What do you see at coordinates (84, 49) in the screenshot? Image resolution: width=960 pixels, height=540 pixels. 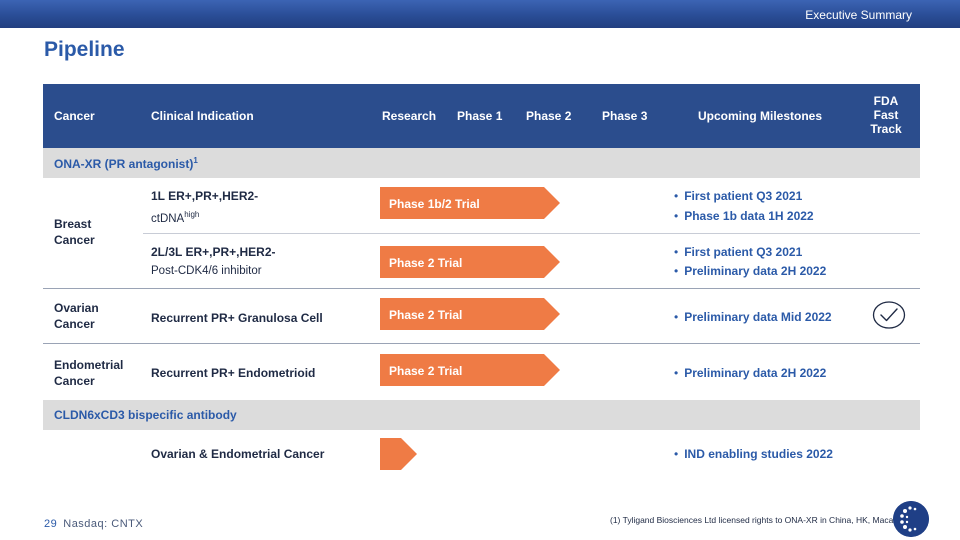 I see `page-title: Pipeline` at bounding box center [84, 49].